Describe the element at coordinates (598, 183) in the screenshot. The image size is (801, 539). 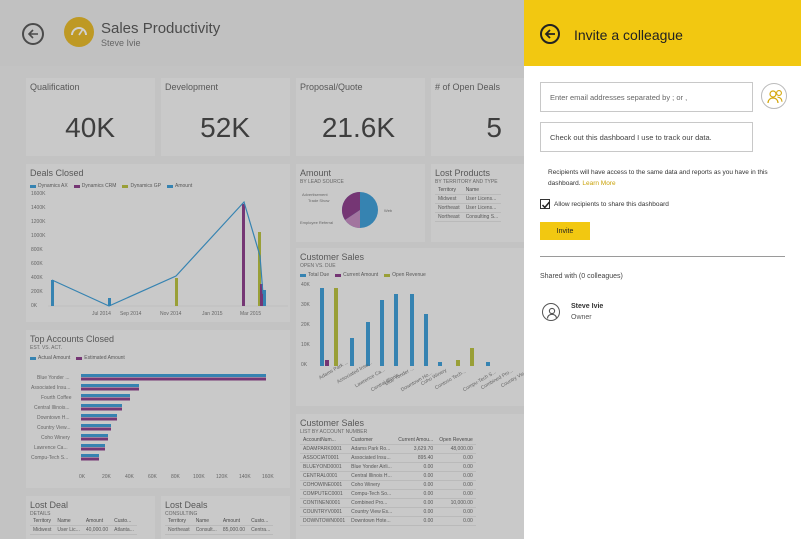
I see `learn-more-link: Learn More` at that location.